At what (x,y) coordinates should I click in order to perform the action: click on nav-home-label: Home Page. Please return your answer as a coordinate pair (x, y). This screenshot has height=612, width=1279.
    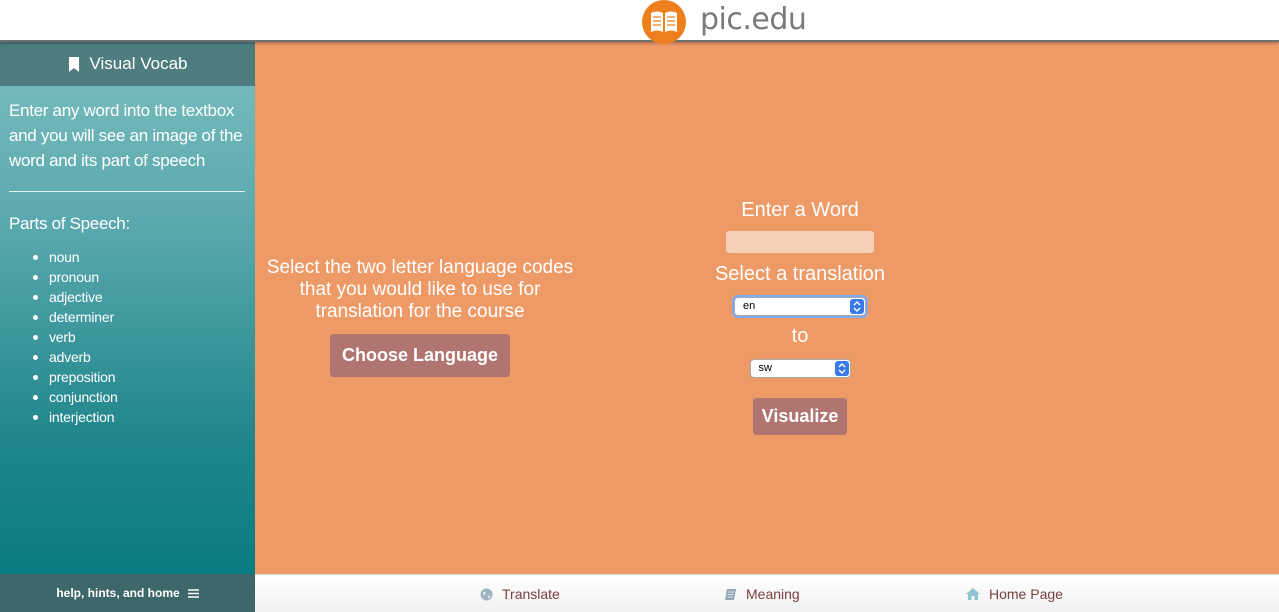
    Looking at the image, I should click on (1026, 594).